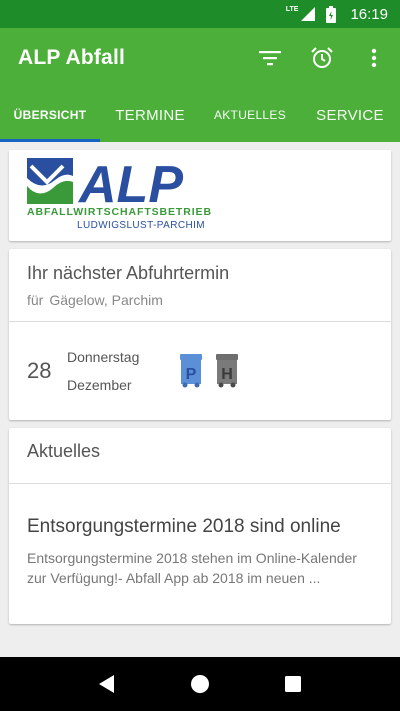 This screenshot has height=711, width=400. I want to click on news-title: Entsorgungstermine 2018 sind online, so click(184, 526).